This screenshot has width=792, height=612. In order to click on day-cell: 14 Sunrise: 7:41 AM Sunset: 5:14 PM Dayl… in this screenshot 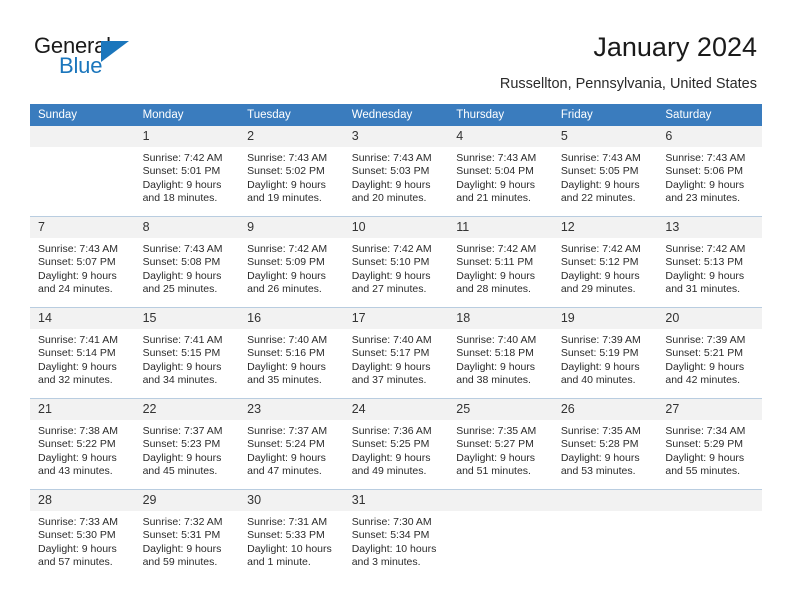, I will do `click(82, 353)`.